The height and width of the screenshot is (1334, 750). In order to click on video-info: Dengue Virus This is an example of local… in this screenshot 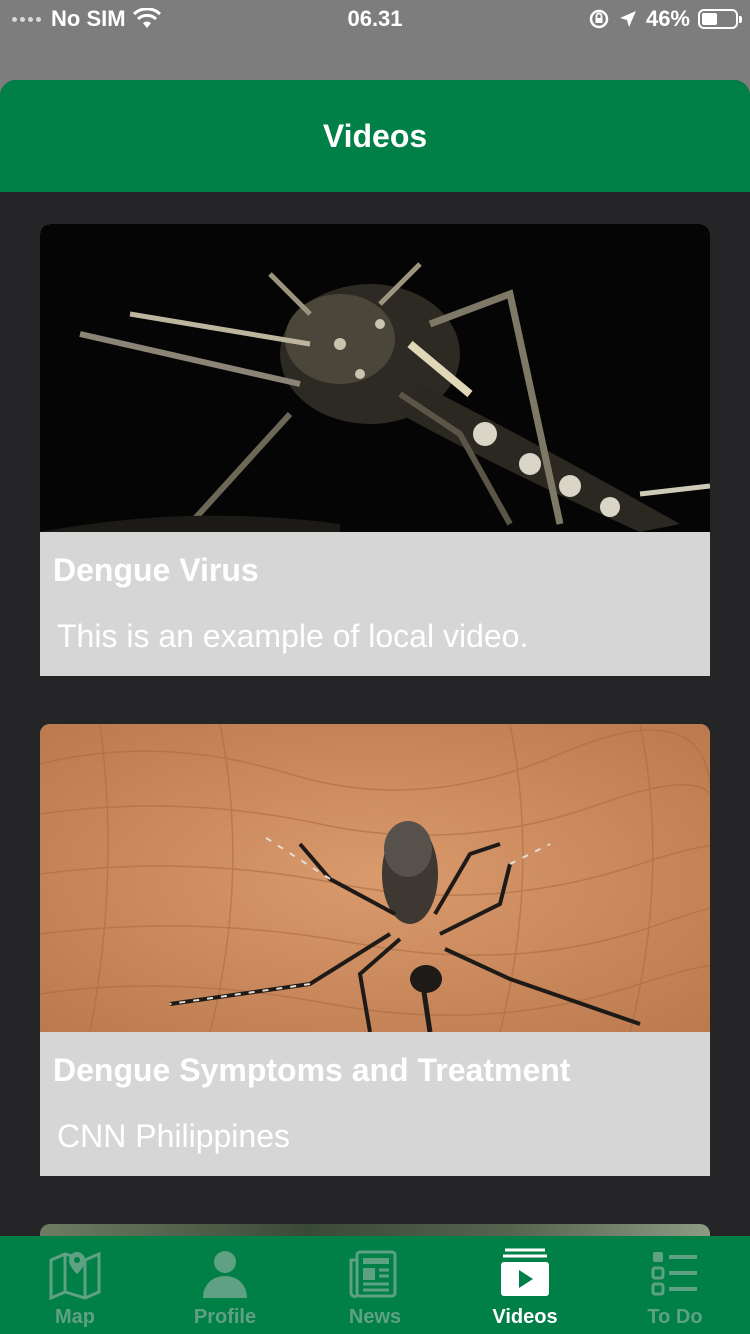, I will do `click(375, 604)`.